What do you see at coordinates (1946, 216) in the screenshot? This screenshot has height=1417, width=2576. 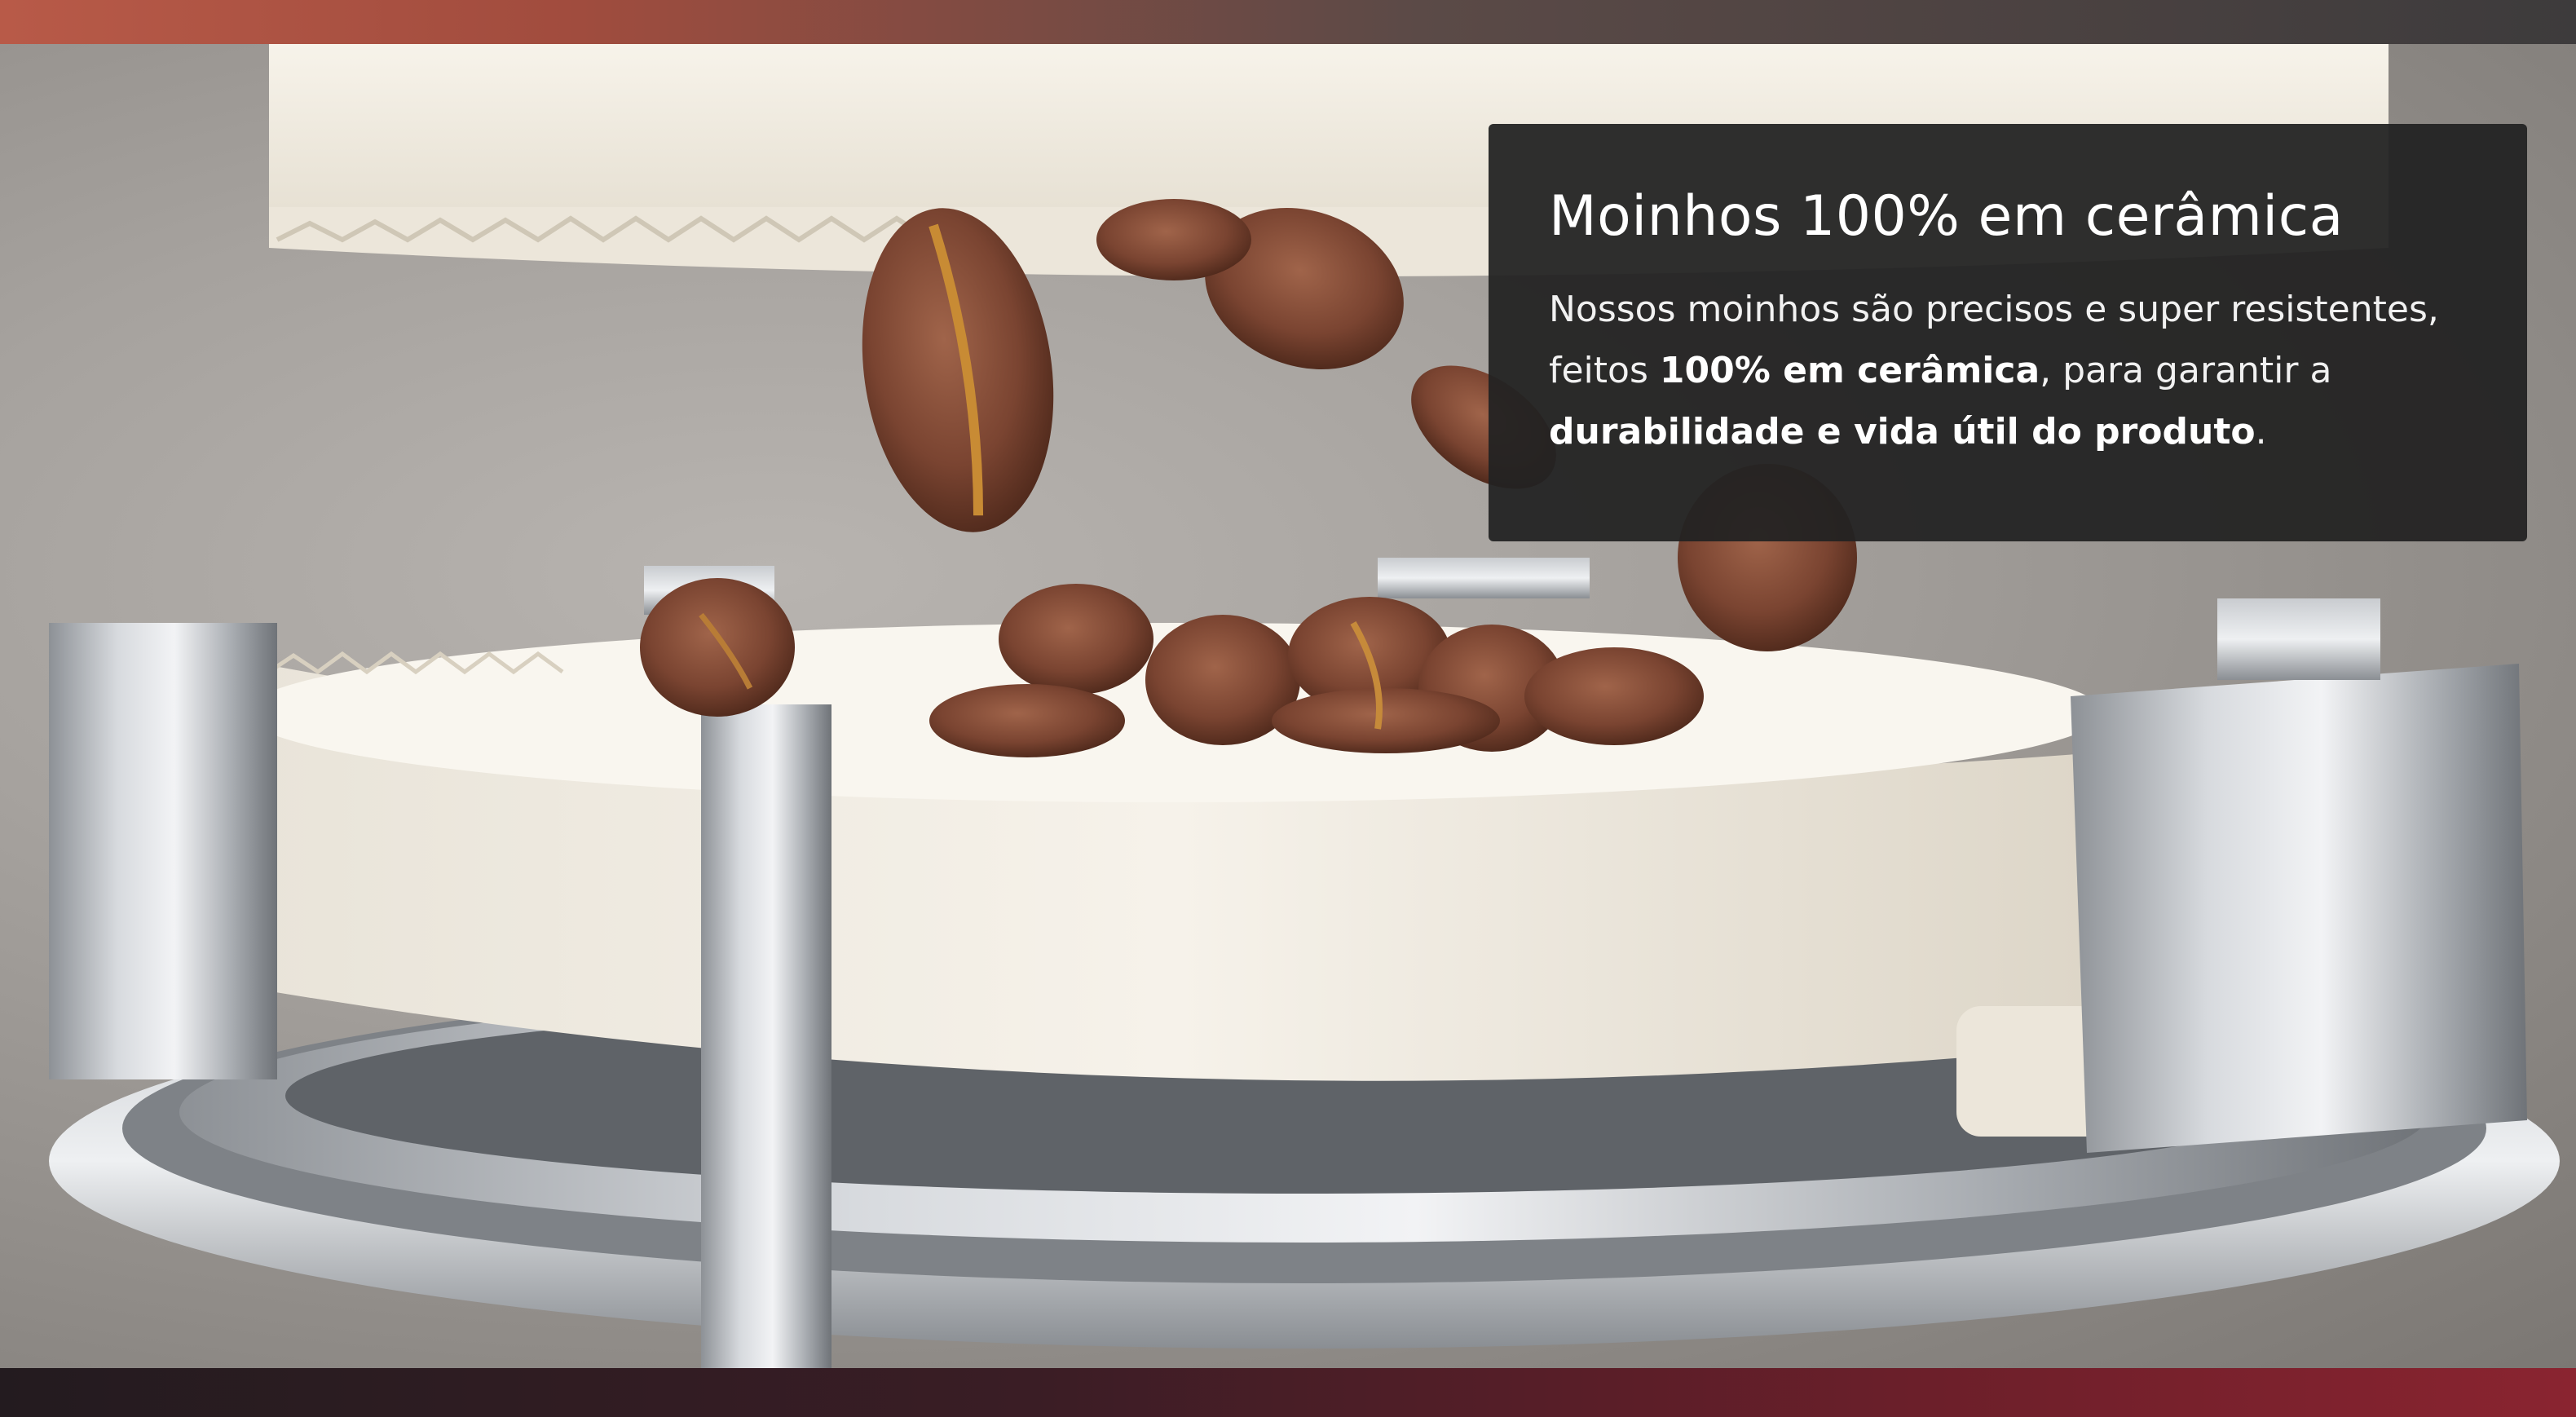 I see `feature-title: Moinhos 100% em cerâmica` at bounding box center [1946, 216].